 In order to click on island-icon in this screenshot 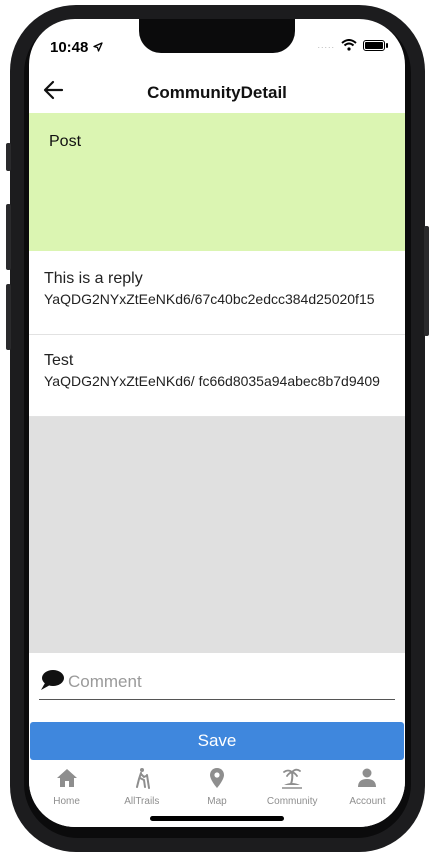, I will do `click(292, 778)`.